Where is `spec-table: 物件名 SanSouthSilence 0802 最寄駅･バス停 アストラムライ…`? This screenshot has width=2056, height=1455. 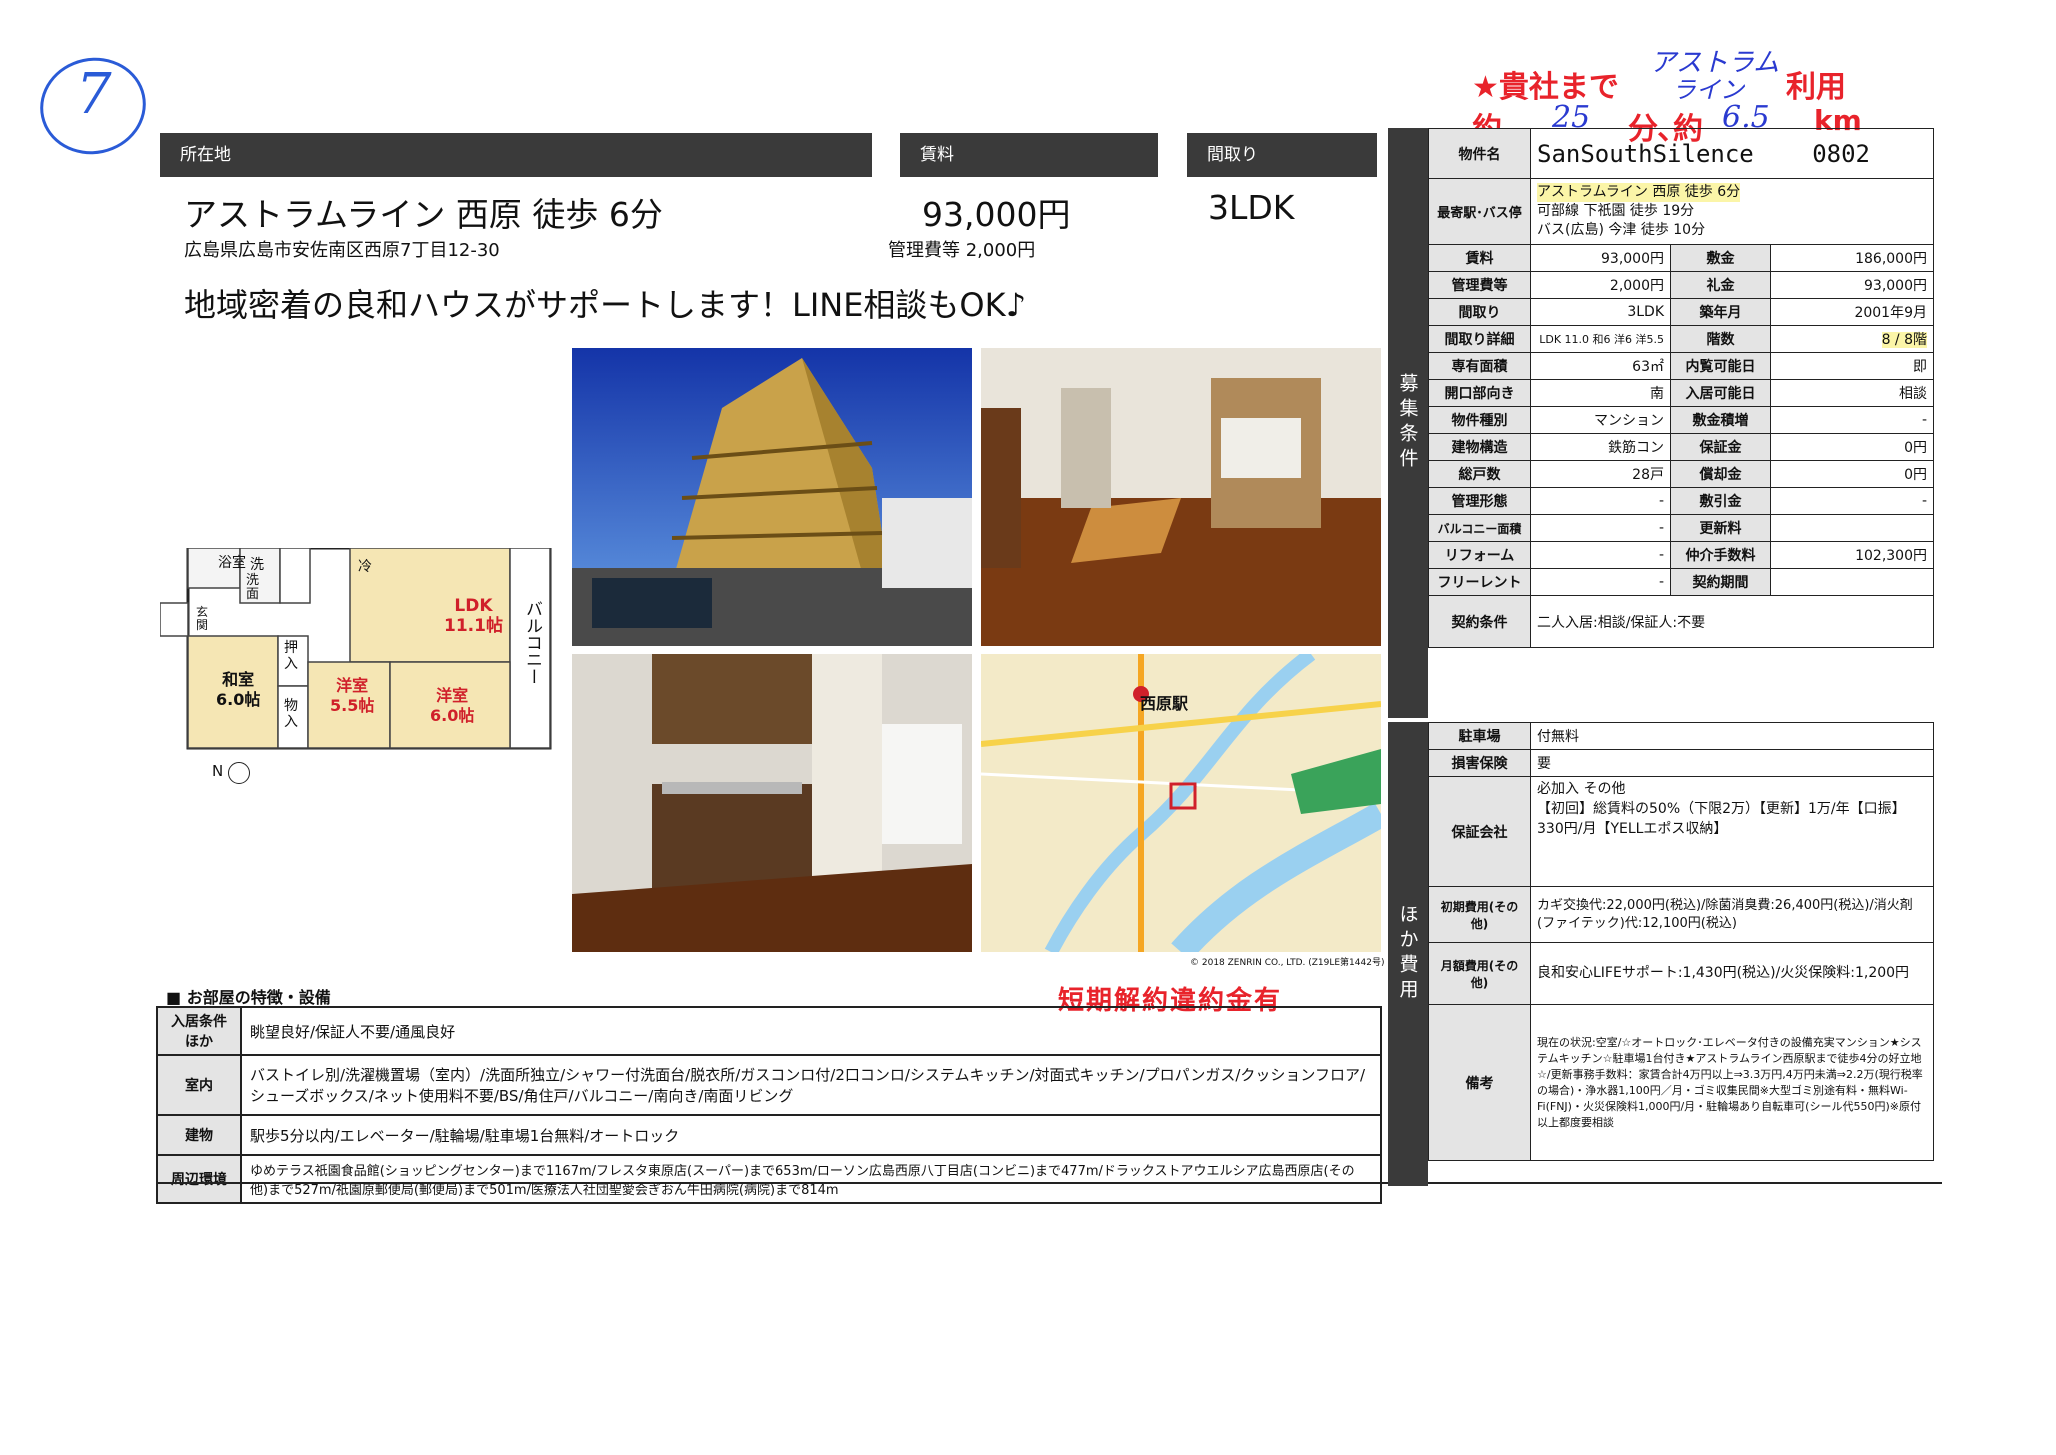
spec-table: 物件名 SanSouthSilence 0802 最寄駅･バス停 アストラムライ… is located at coordinates (1681, 388).